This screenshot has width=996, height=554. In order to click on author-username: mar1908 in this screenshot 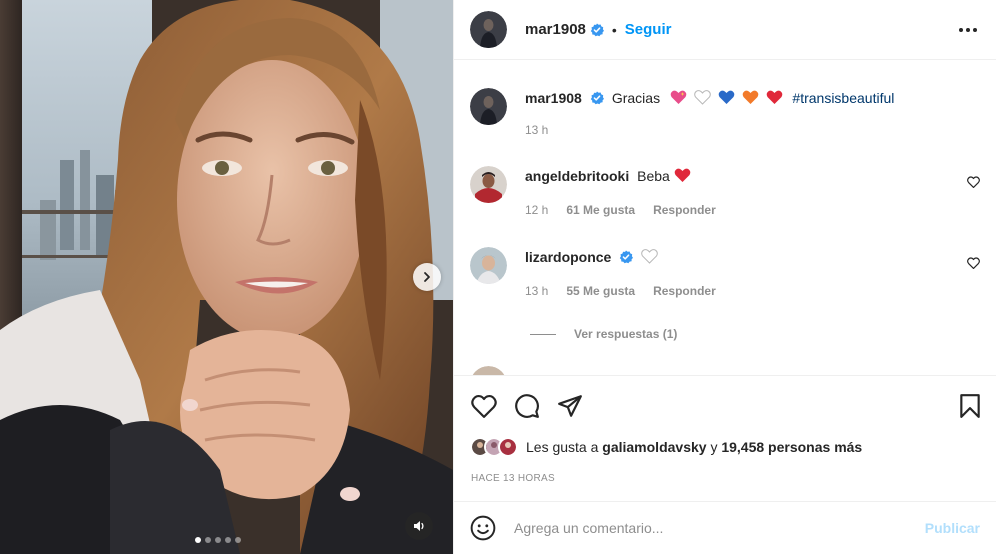, I will do `click(555, 29)`.